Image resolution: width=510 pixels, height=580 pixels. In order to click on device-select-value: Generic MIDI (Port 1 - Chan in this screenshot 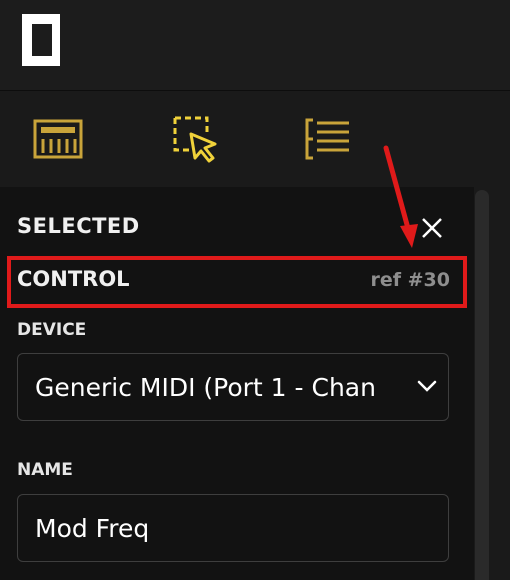, I will do `click(205, 387)`.